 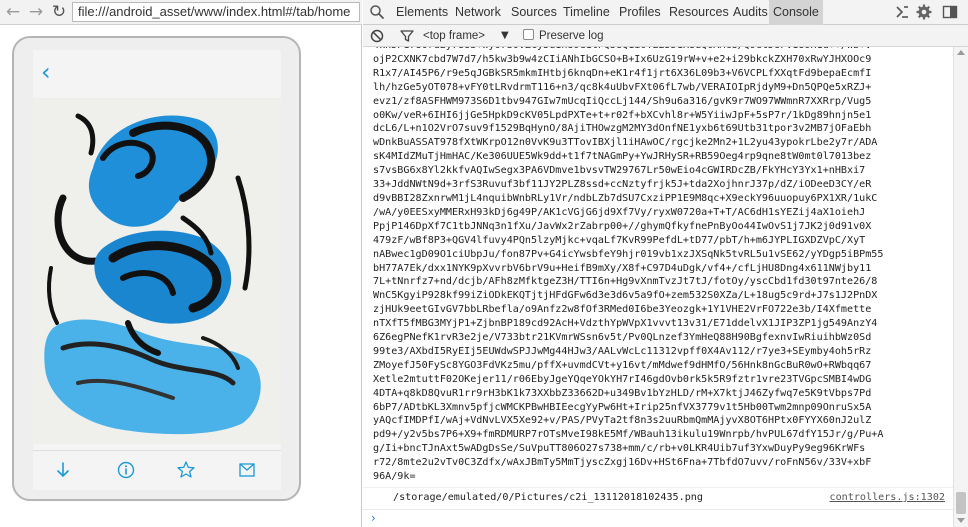 What do you see at coordinates (126, 470) in the screenshot?
I see `info-icon` at bounding box center [126, 470].